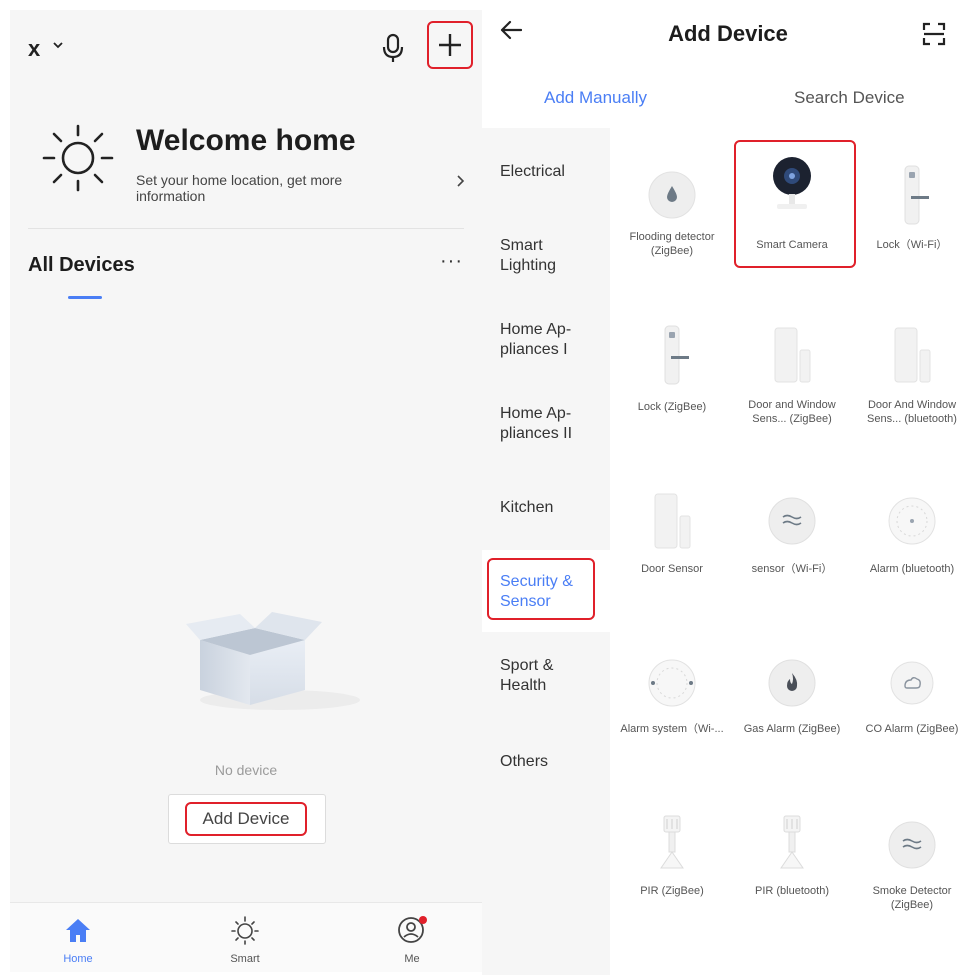 The height and width of the screenshot is (975, 974). I want to click on category-smart-lighting: Smart Lighting, so click(550, 256).